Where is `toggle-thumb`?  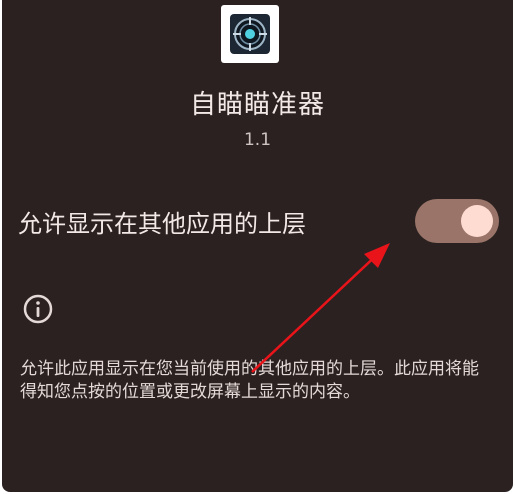
toggle-thumb is located at coordinates (477, 221).